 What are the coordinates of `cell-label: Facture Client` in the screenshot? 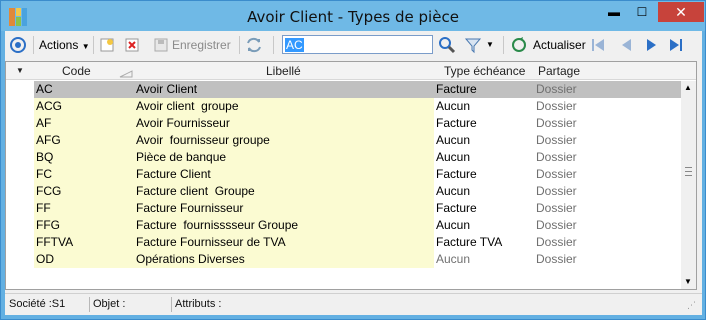 It's located at (173, 174).